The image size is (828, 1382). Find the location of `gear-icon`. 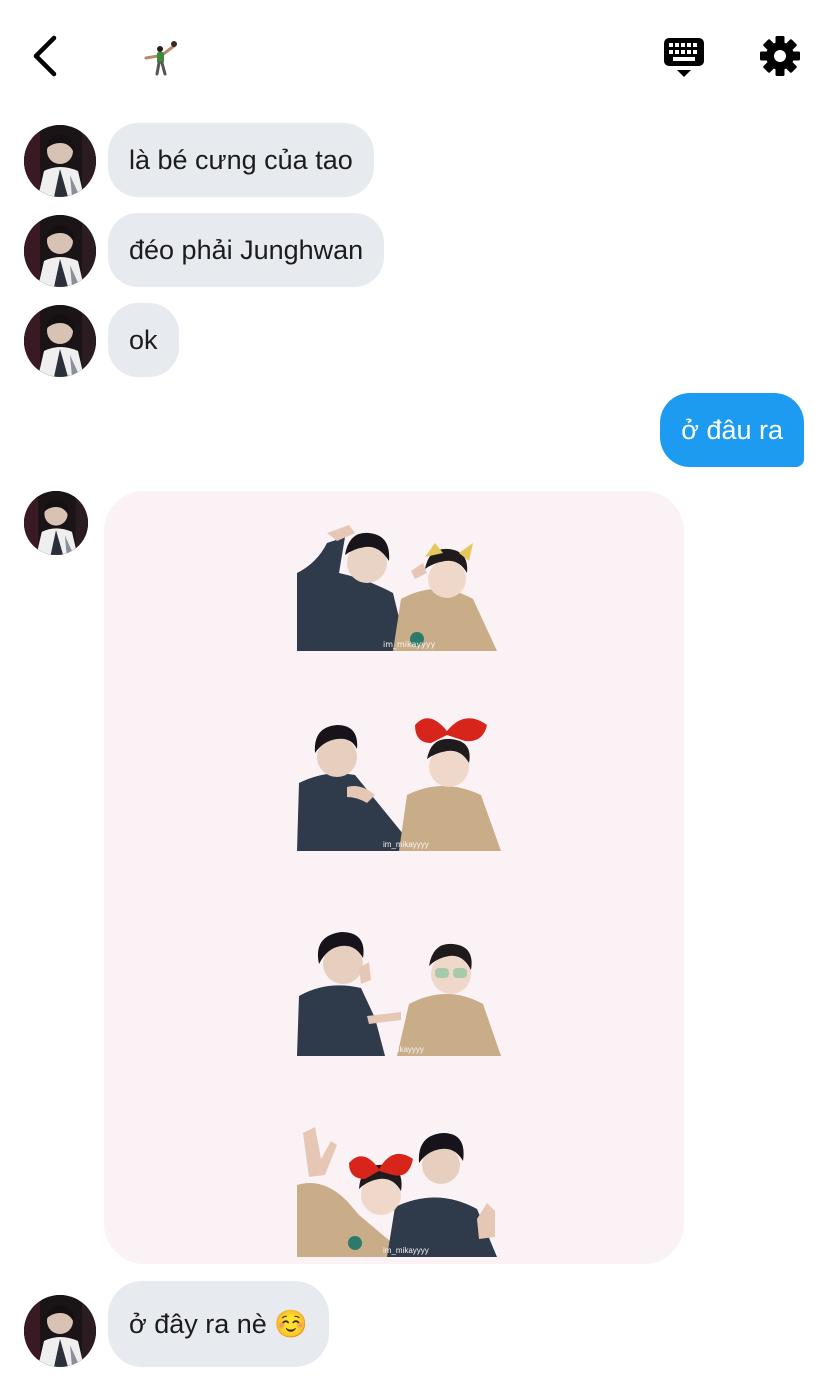

gear-icon is located at coordinates (780, 56).